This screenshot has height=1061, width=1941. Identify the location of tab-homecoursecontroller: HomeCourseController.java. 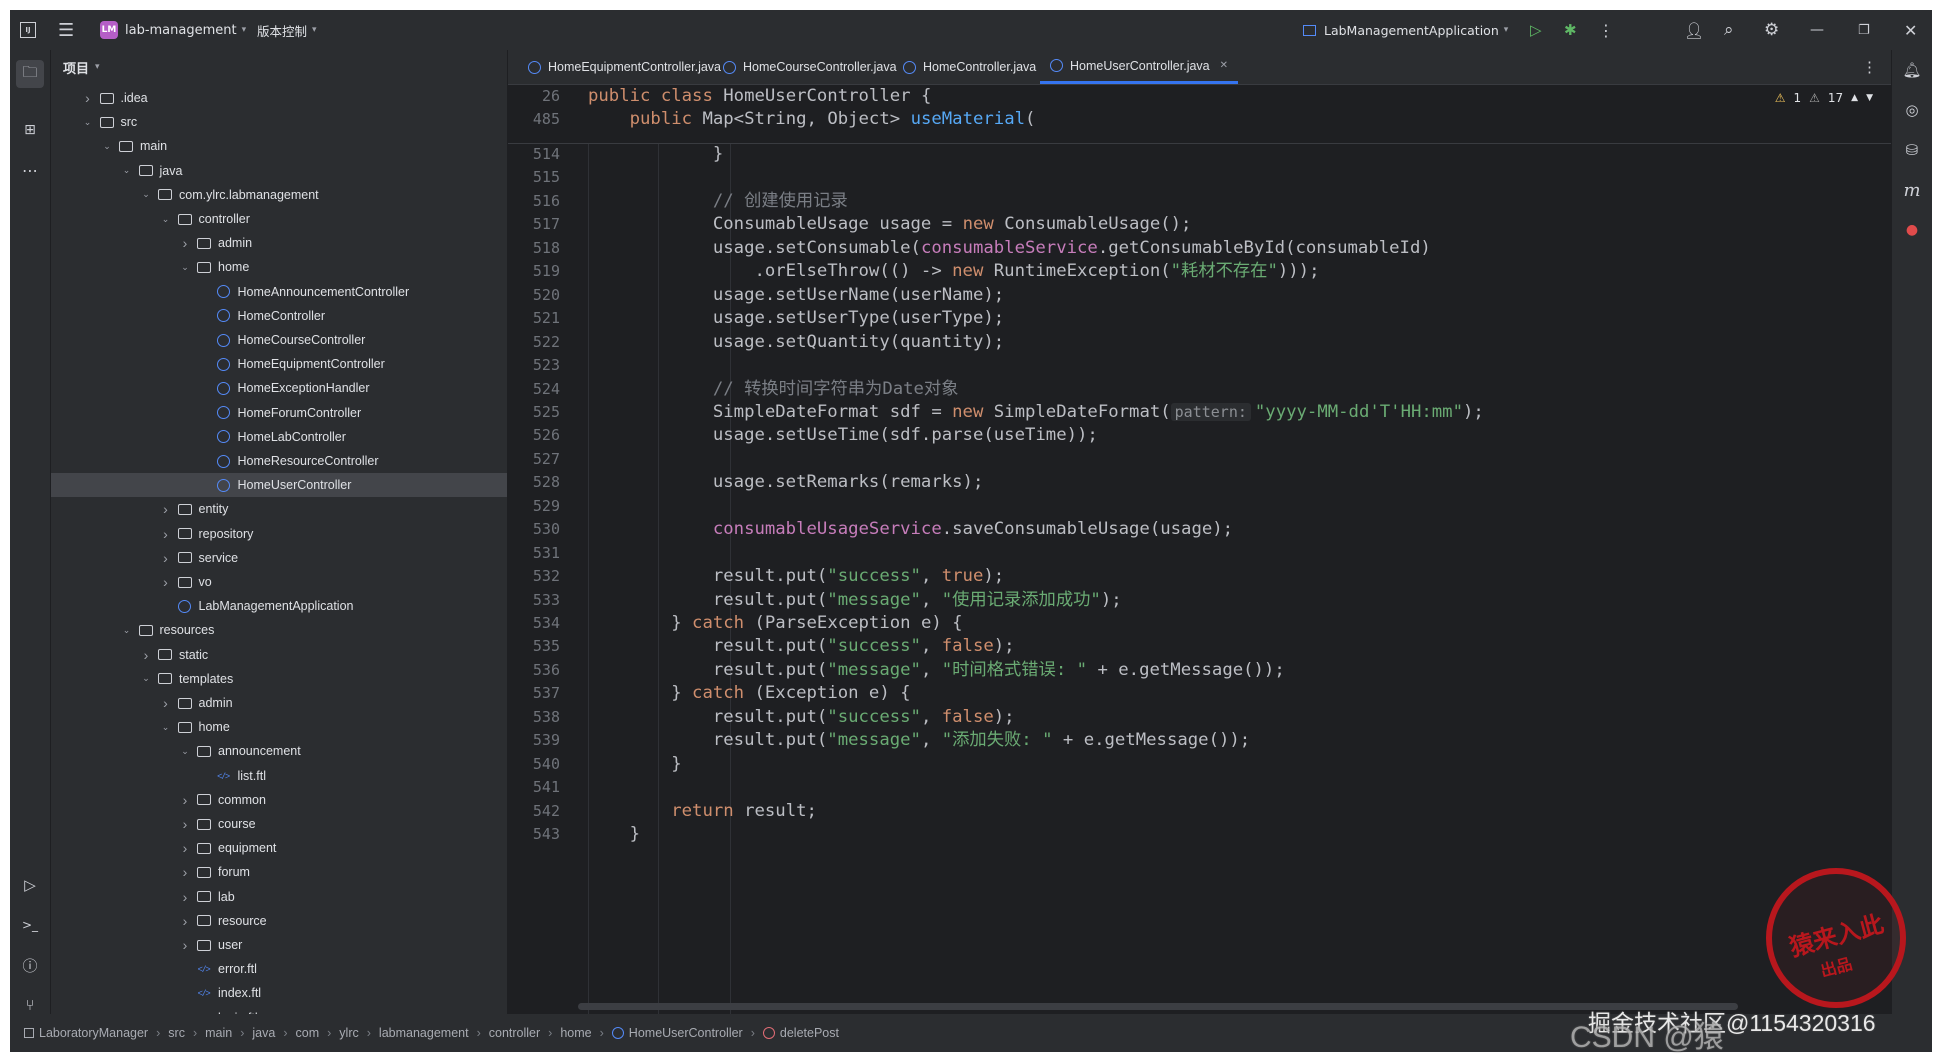
(810, 67).